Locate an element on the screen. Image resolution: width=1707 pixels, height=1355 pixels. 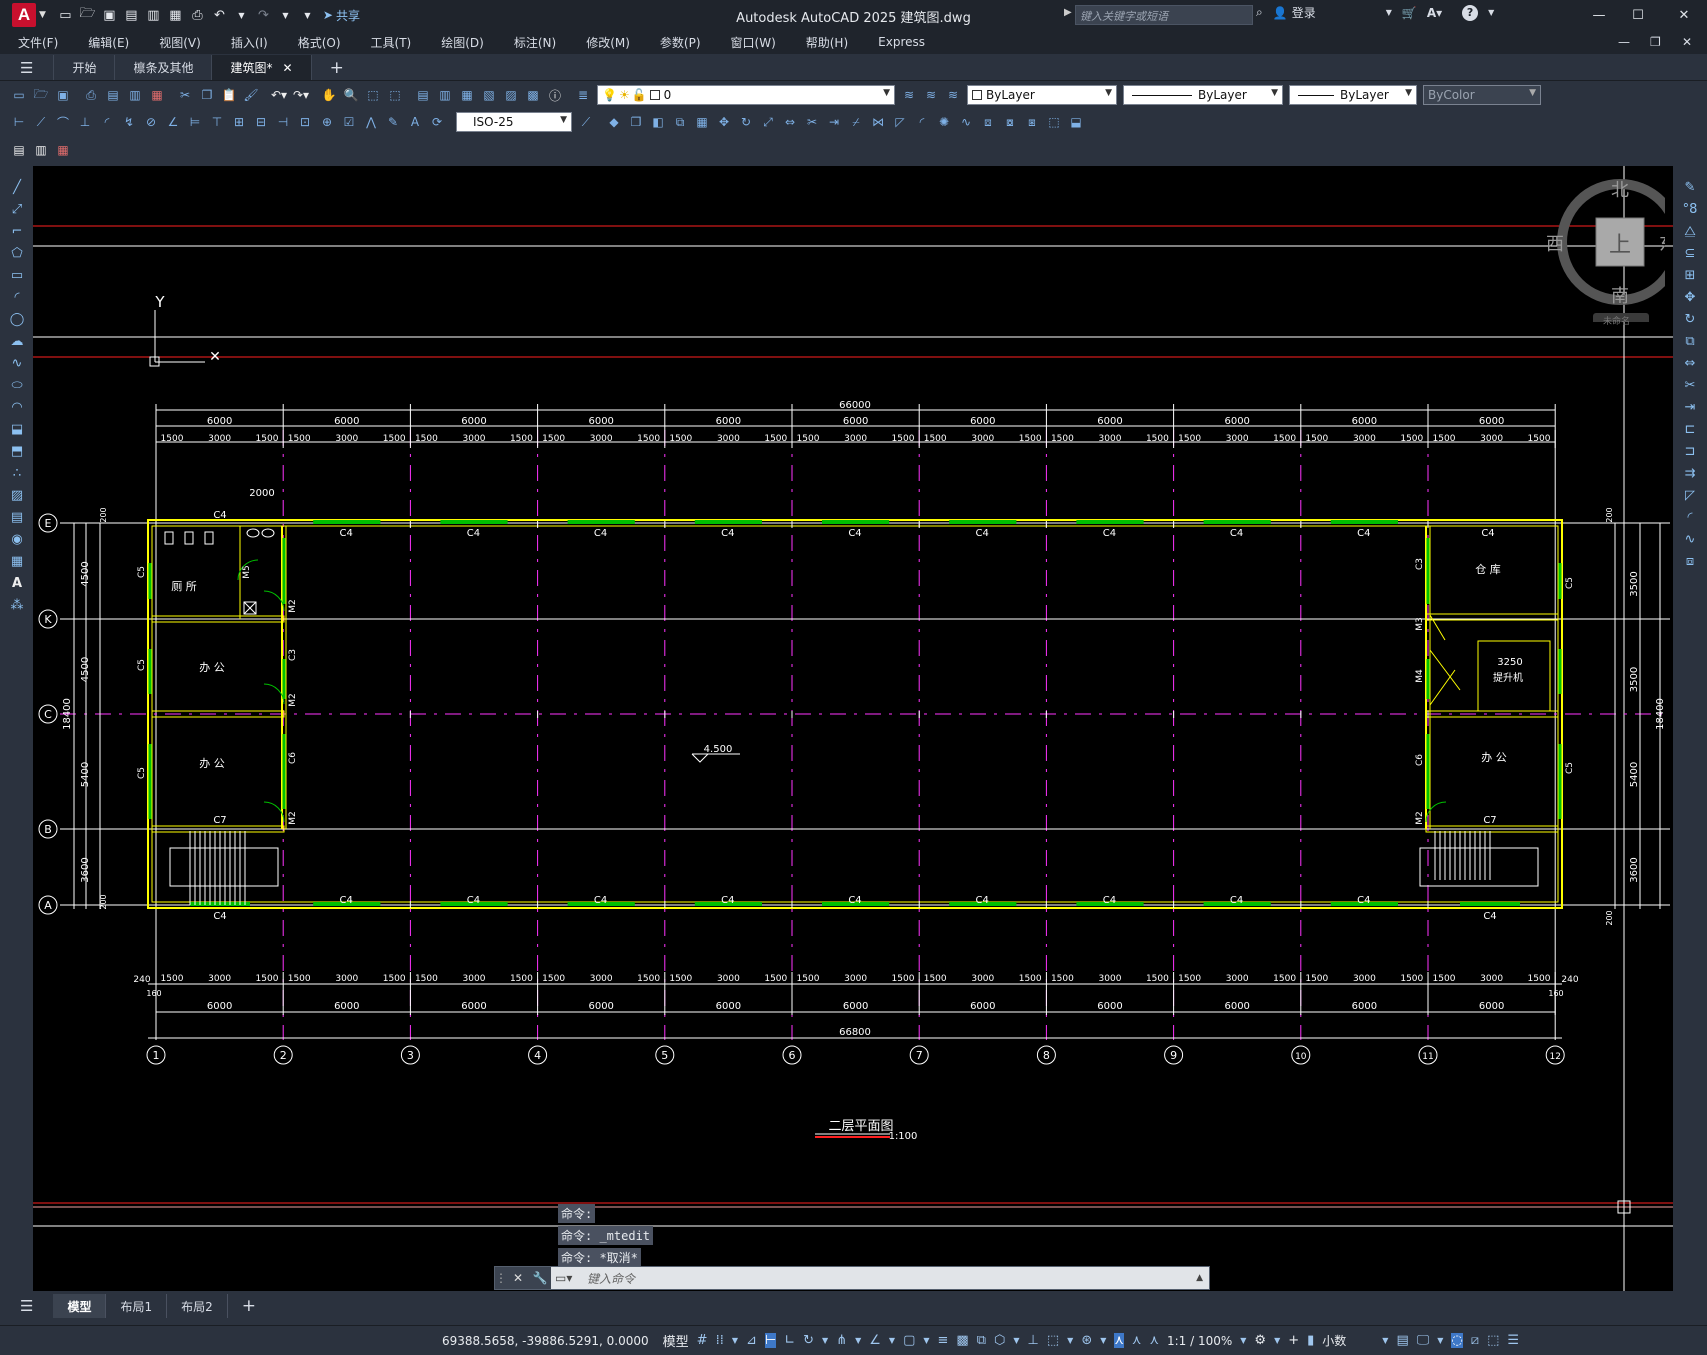
arc-icon: ◜ is located at coordinates (17, 297).